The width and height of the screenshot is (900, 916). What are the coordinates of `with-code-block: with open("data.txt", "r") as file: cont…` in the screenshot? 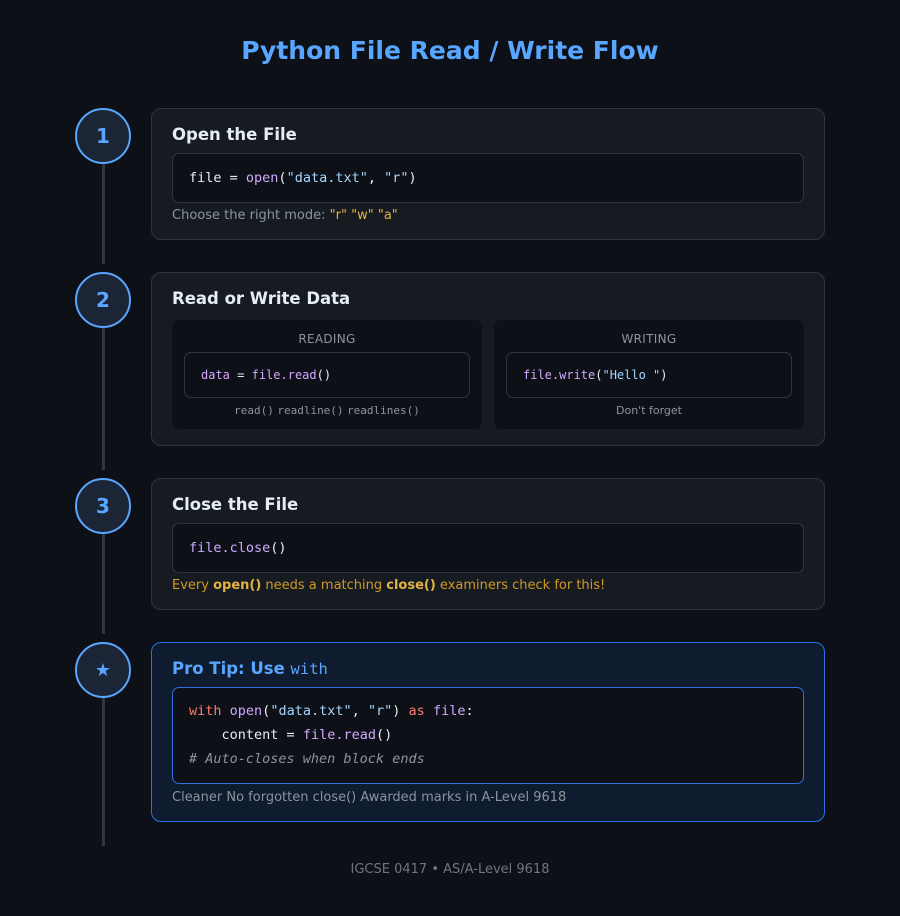 It's located at (488, 735).